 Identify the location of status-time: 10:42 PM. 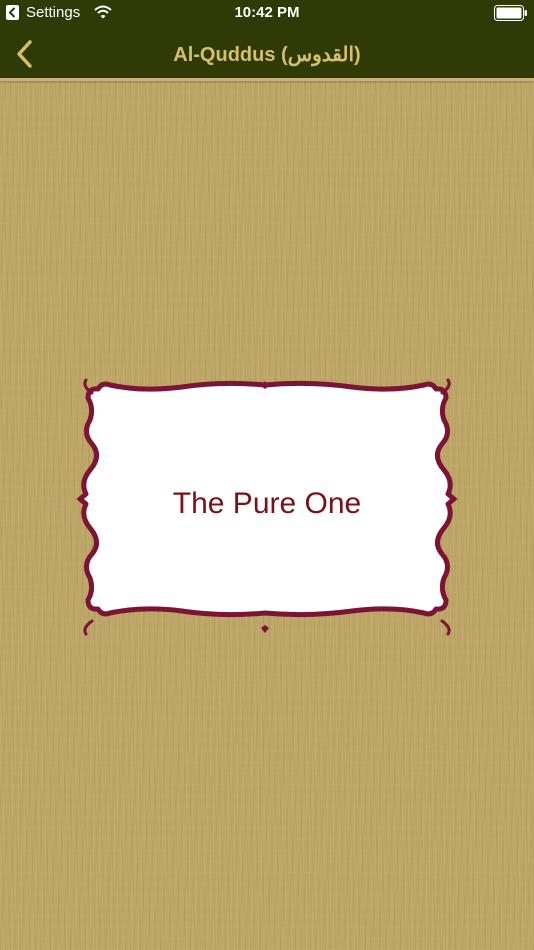
(267, 12).